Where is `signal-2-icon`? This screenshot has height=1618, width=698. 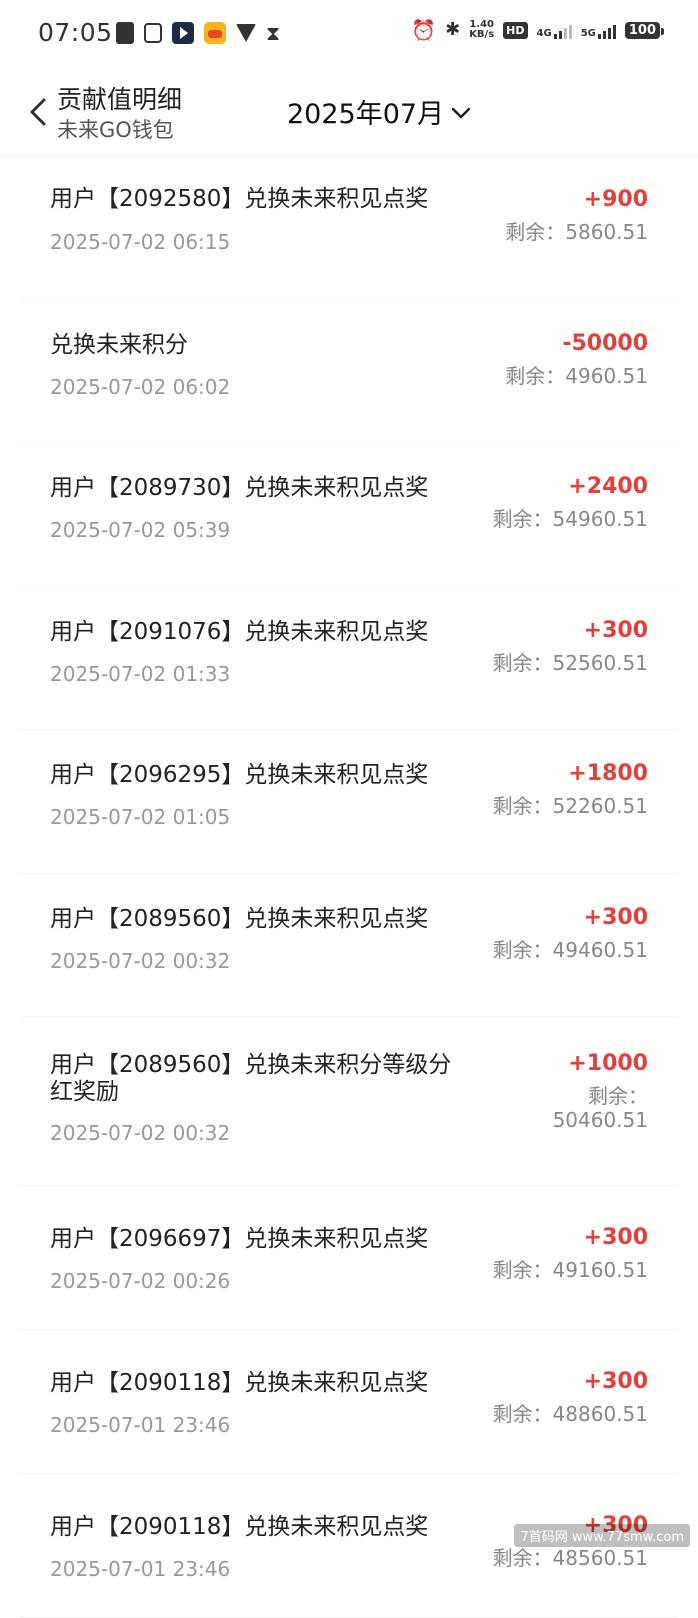
signal-2-icon is located at coordinates (606, 30).